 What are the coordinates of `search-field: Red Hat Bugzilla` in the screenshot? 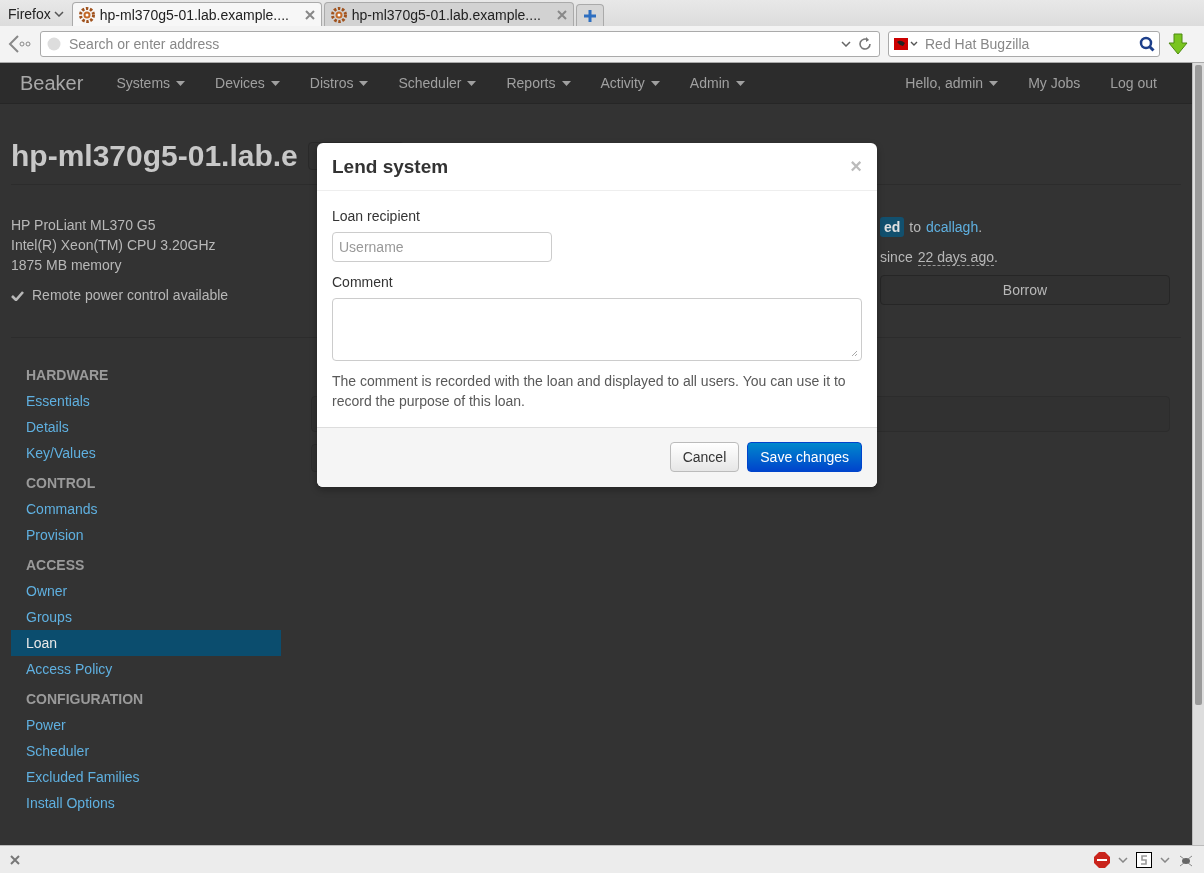 It's located at (1029, 44).